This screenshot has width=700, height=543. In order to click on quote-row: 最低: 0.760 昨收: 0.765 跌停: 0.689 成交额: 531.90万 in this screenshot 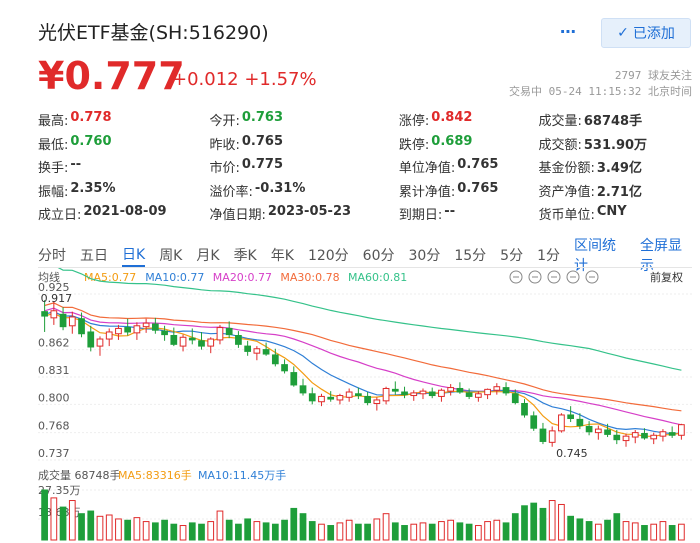, I will do `click(368, 144)`.